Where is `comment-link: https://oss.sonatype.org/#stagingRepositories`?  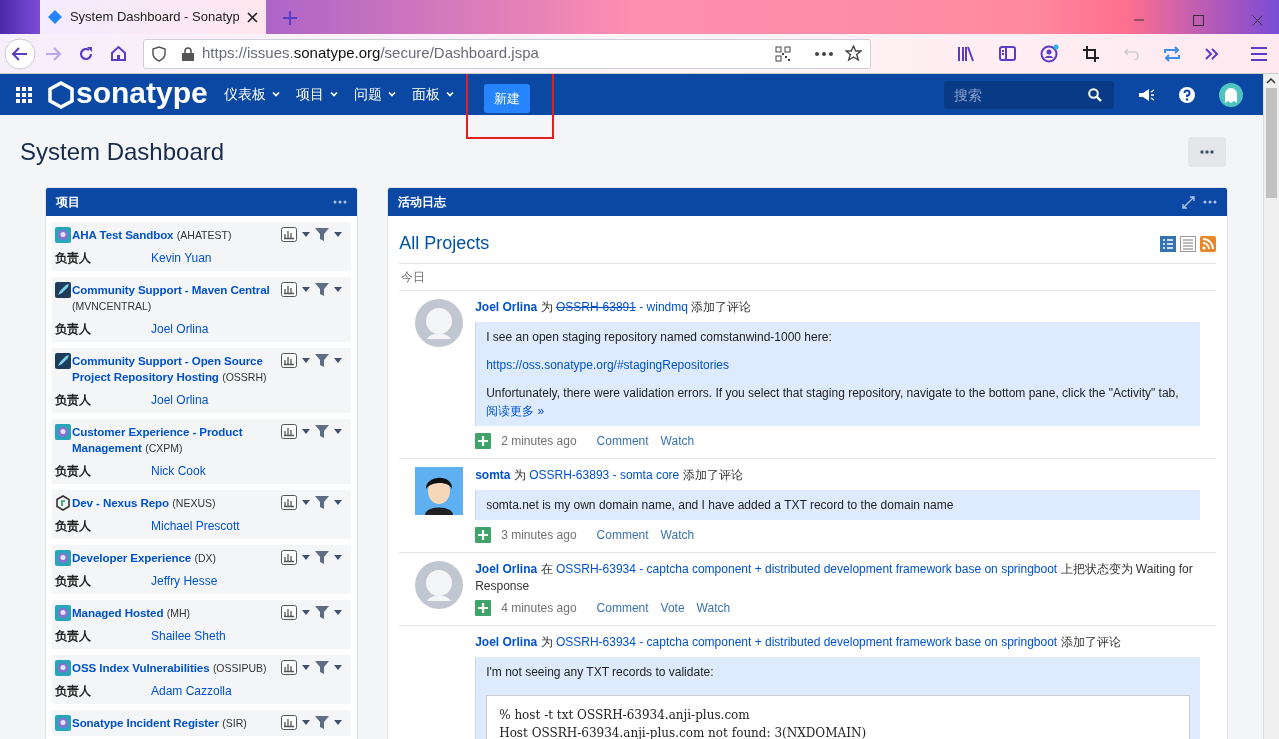
comment-link: https://oss.sonatype.org/#stagingRepositories is located at coordinates (607, 365).